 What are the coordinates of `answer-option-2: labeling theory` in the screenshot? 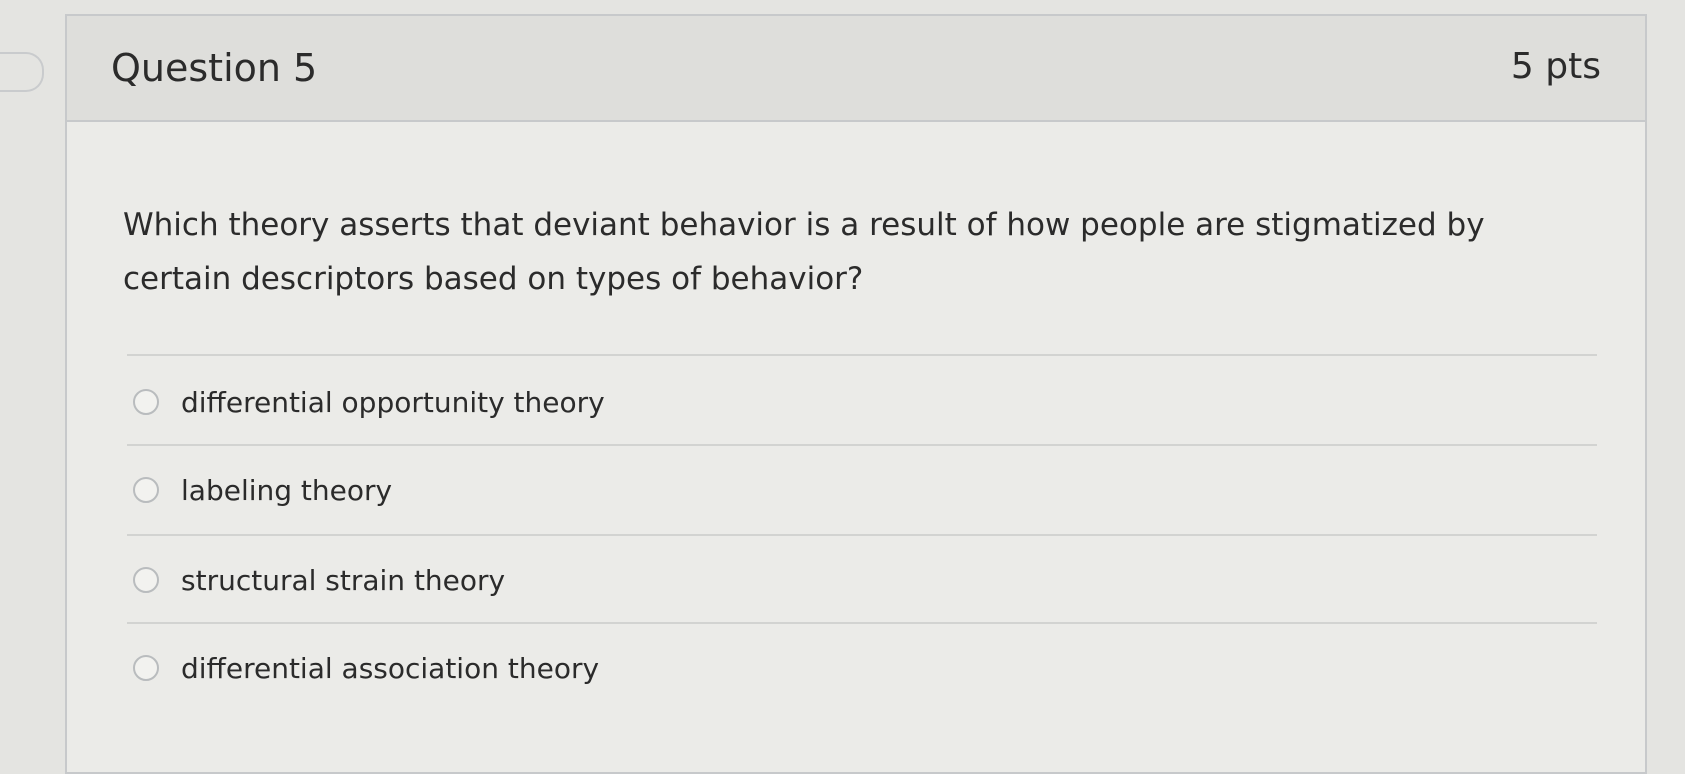 It's located at (262, 490).